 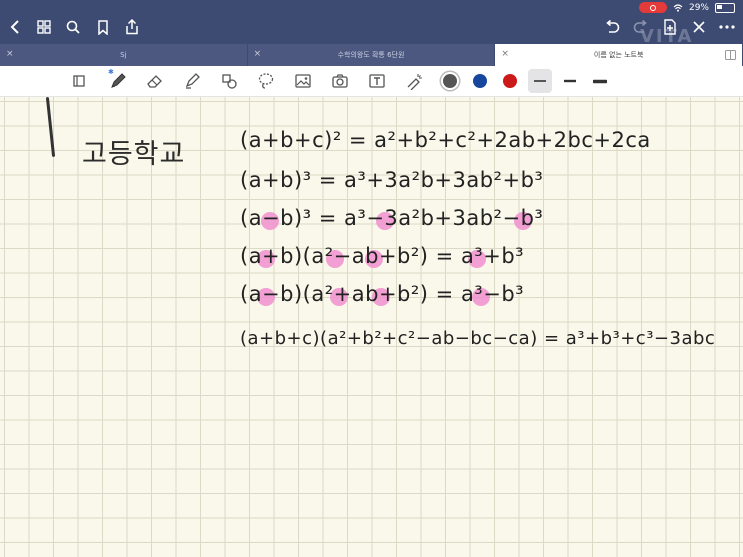 I want to click on share-button, so click(x=132, y=27).